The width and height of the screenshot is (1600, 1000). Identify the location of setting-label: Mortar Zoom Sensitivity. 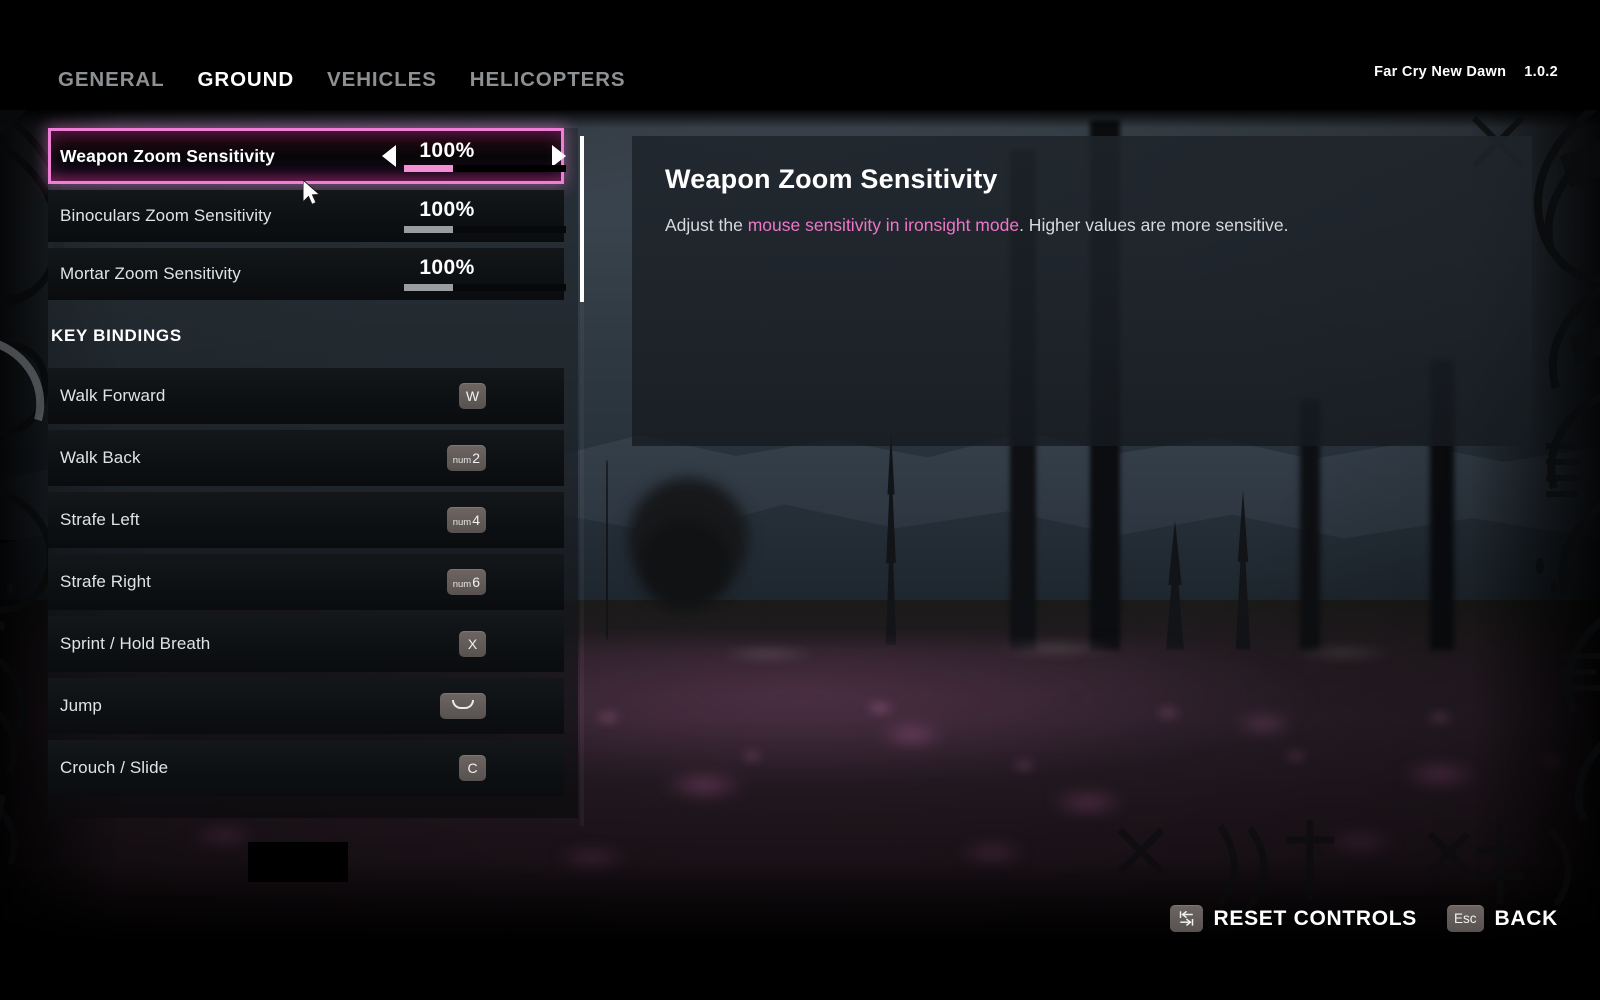
(150, 273).